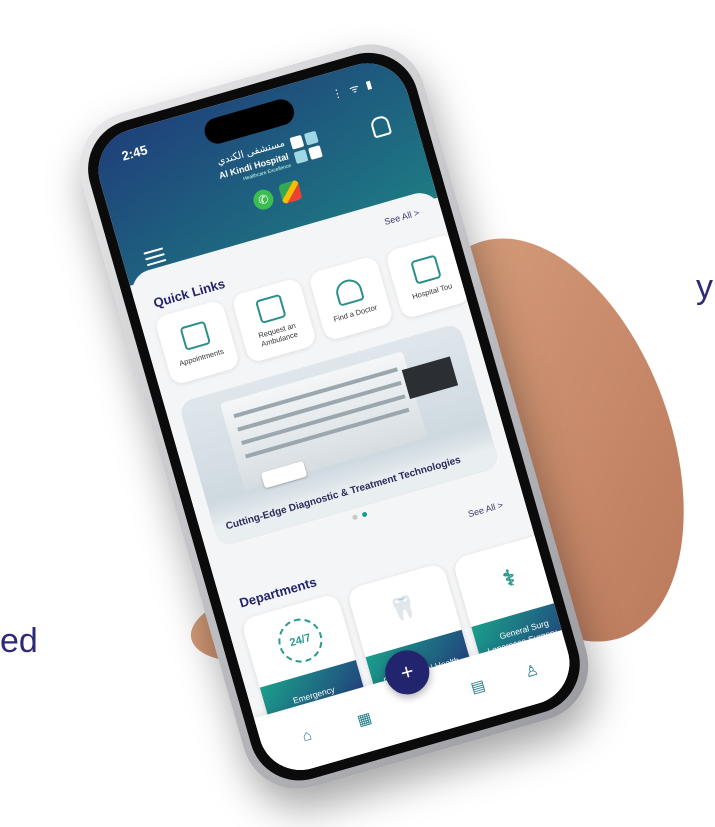  Describe the element at coordinates (532, 672) in the screenshot. I see `profile-icon: ♙` at that location.